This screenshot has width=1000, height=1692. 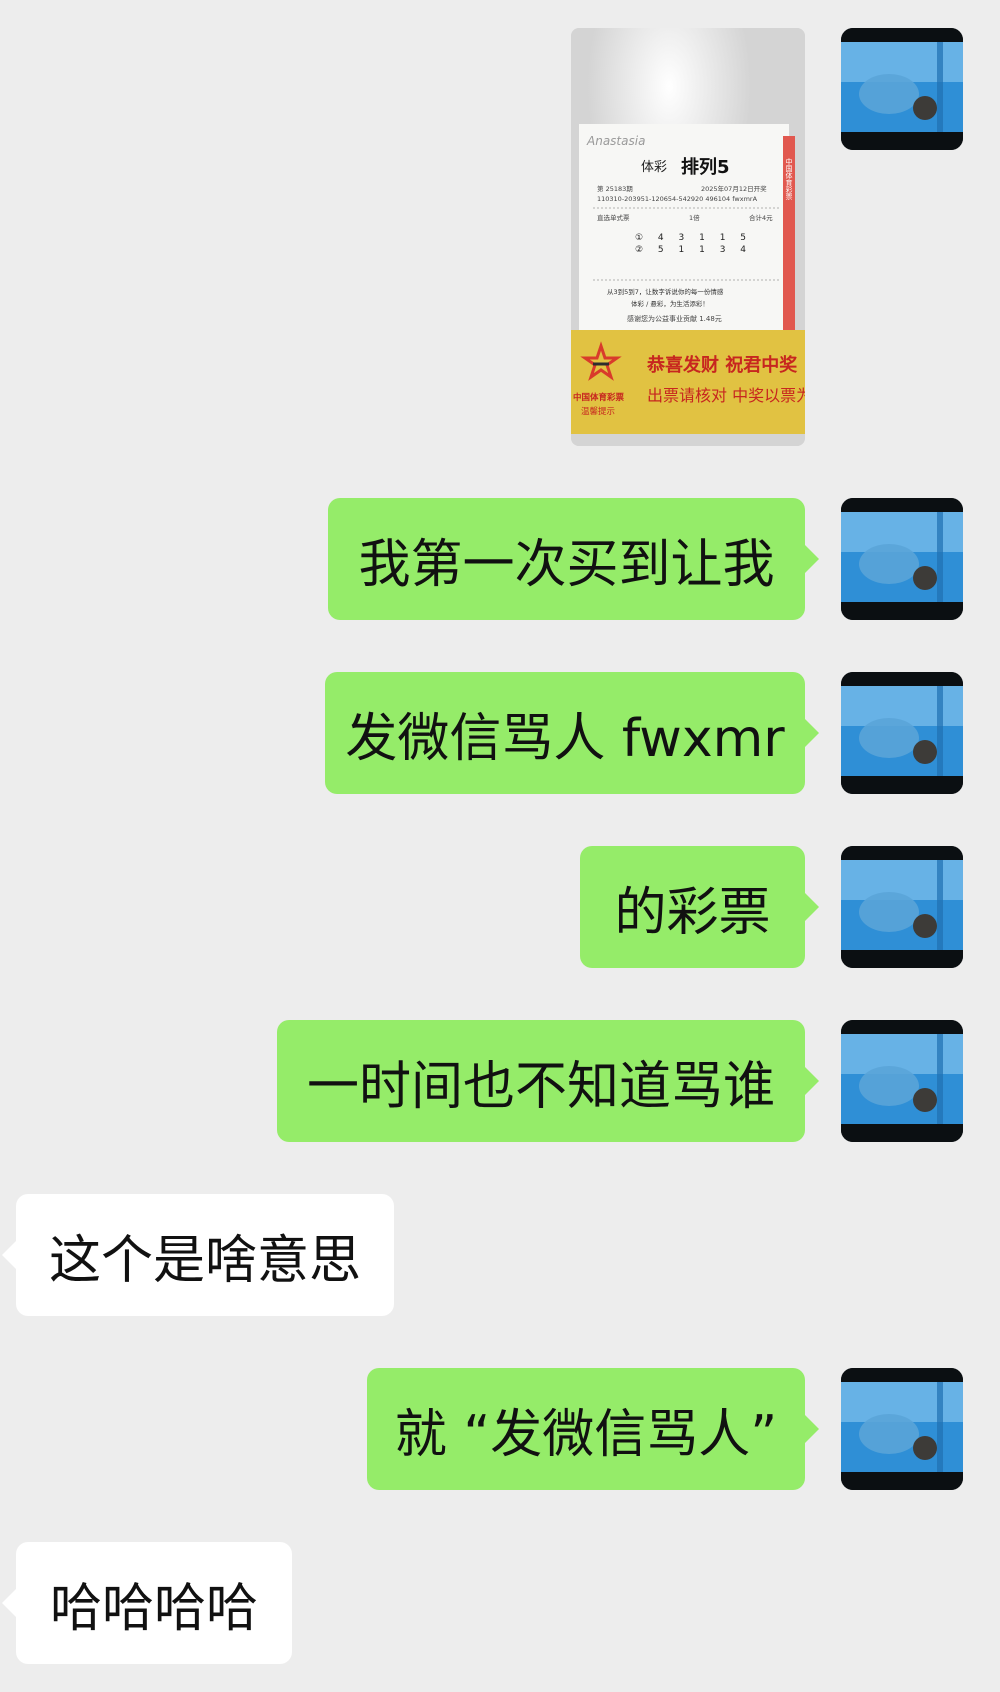 What do you see at coordinates (615, 141) in the screenshot?
I see `ticket-signature: Anastasia` at bounding box center [615, 141].